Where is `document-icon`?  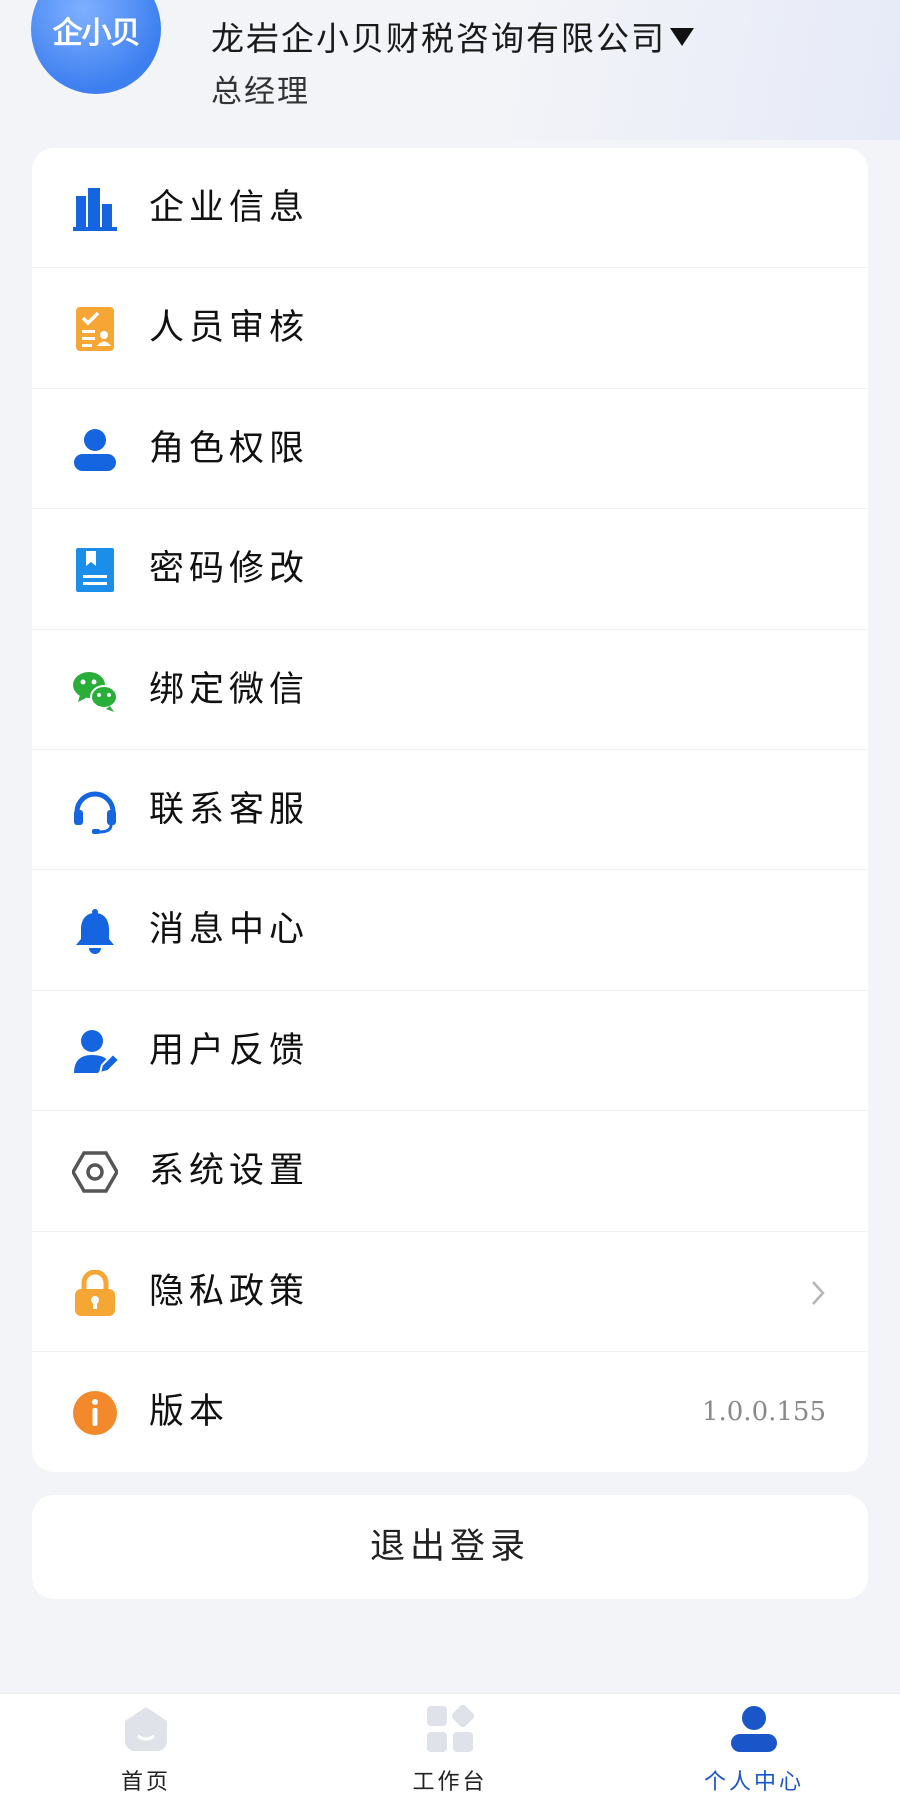 document-icon is located at coordinates (95, 570).